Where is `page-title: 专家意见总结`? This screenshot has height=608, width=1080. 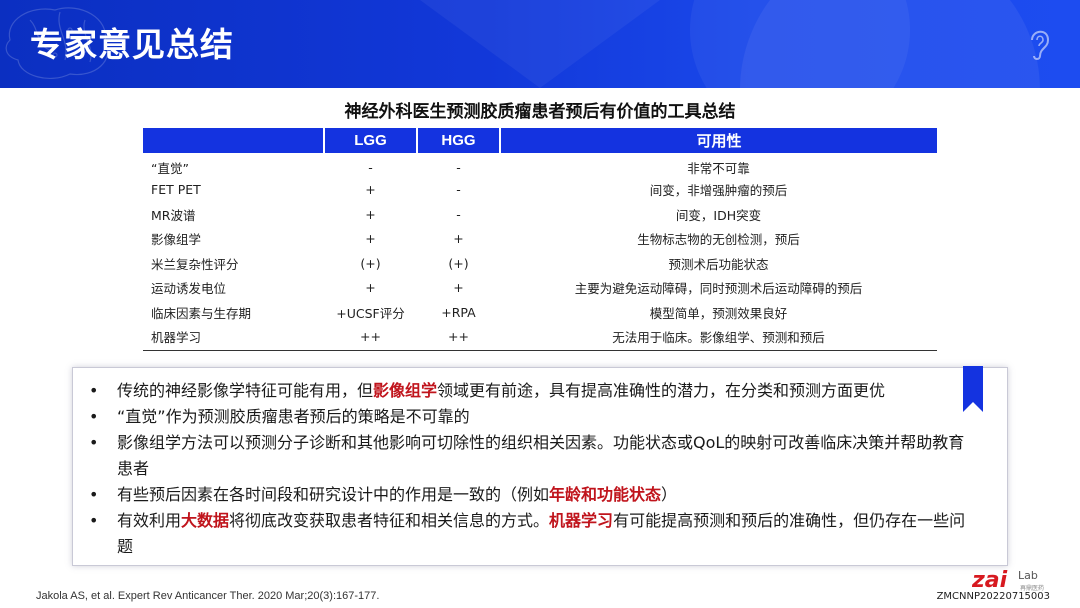
page-title: 专家意见总结 is located at coordinates (132, 44).